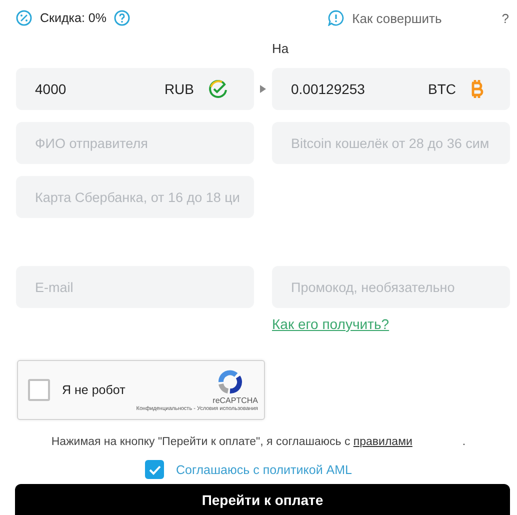  Describe the element at coordinates (135, 197) in the screenshot. I see `input-field: Карта Сбербанка, от 16 до 18 ци` at that location.